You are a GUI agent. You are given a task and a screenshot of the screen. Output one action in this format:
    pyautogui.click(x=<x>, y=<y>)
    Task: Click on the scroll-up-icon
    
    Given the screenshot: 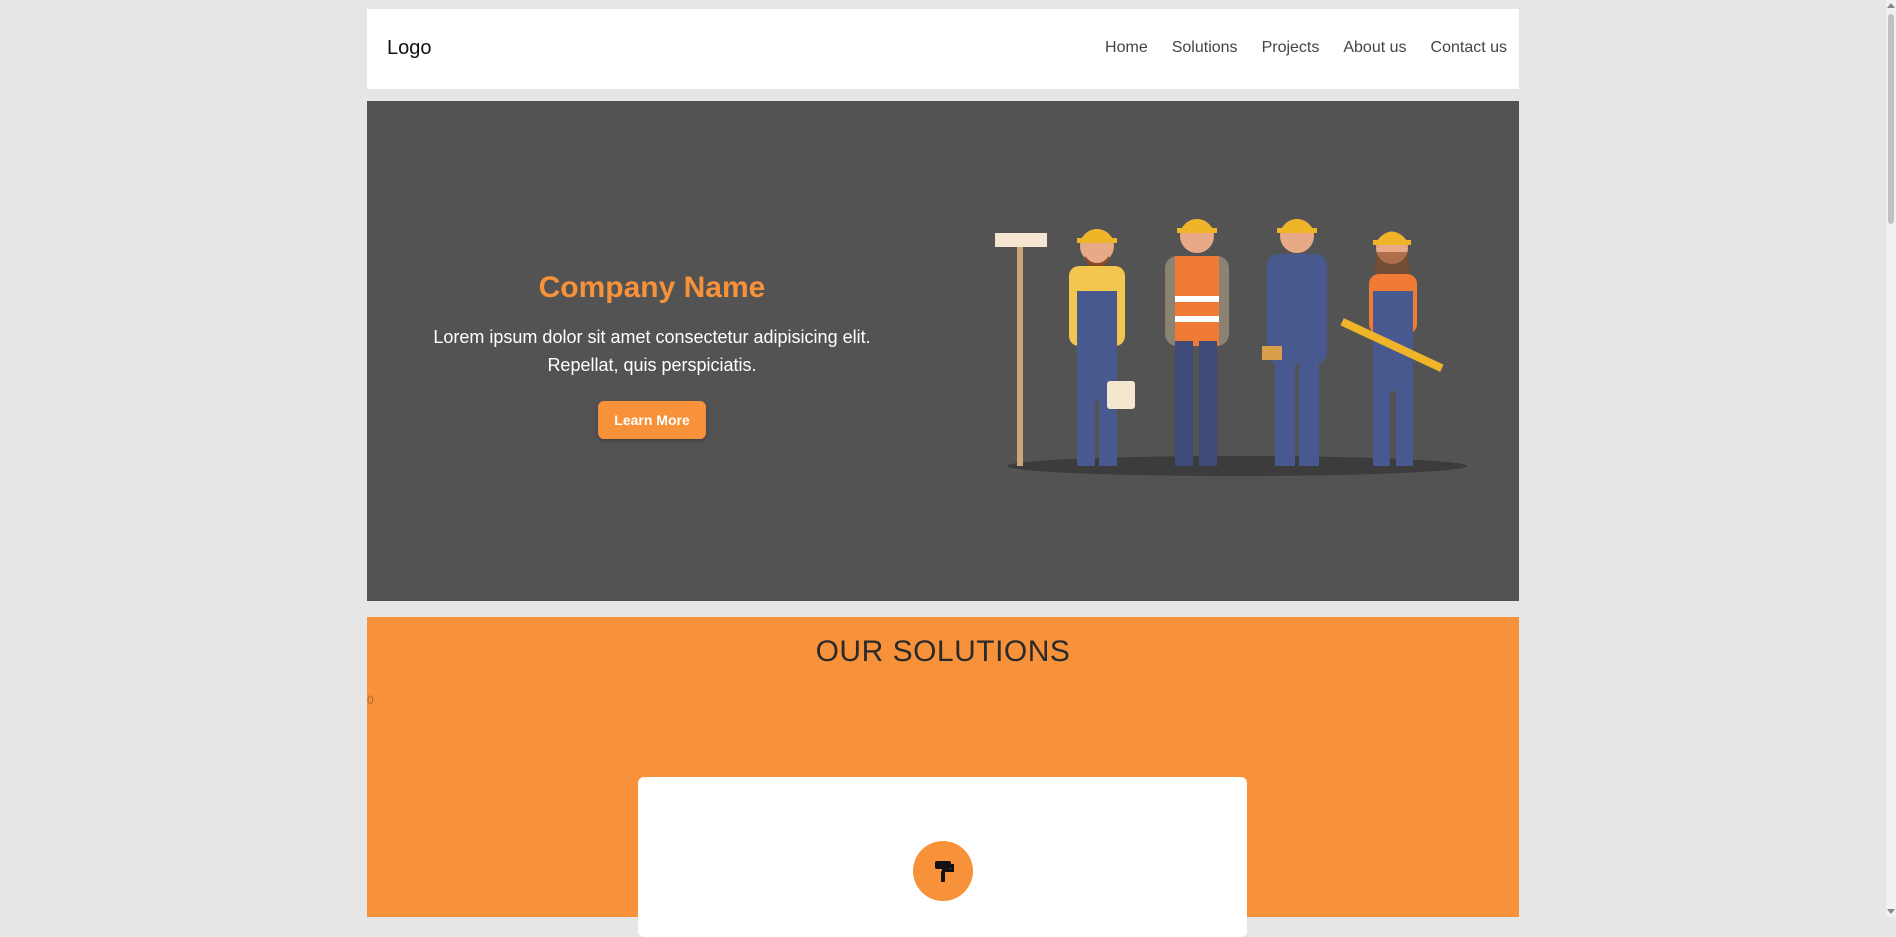 What is the action you would take?
    pyautogui.click(x=1891, y=5)
    